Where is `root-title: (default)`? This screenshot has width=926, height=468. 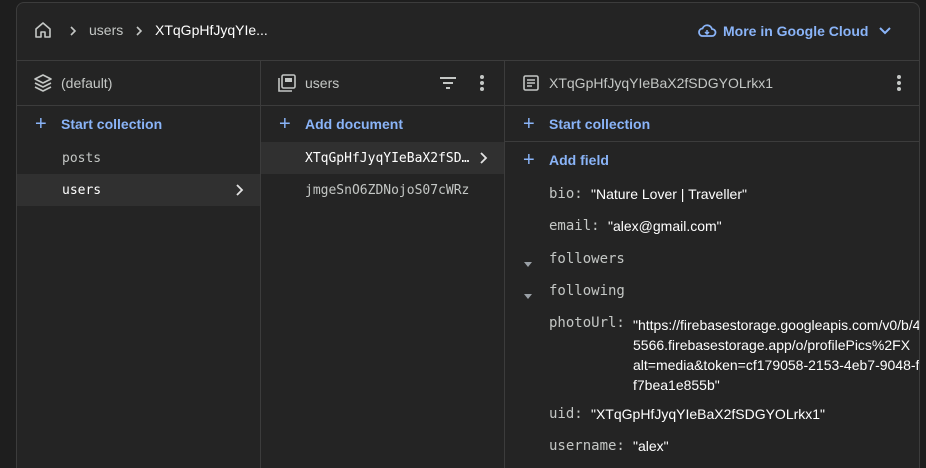
root-title: (default) is located at coordinates (87, 83).